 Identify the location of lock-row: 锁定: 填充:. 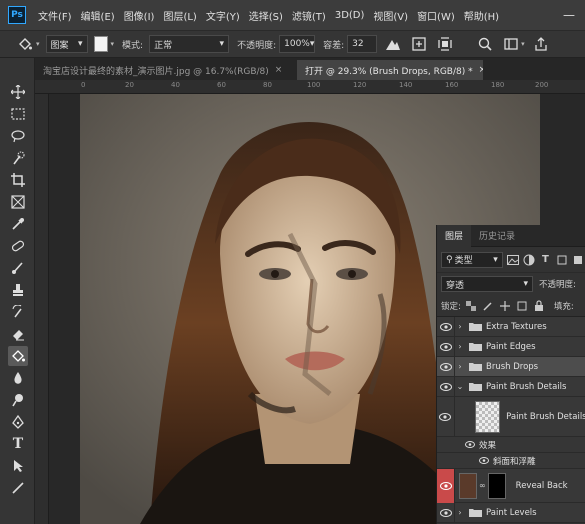
(511, 306).